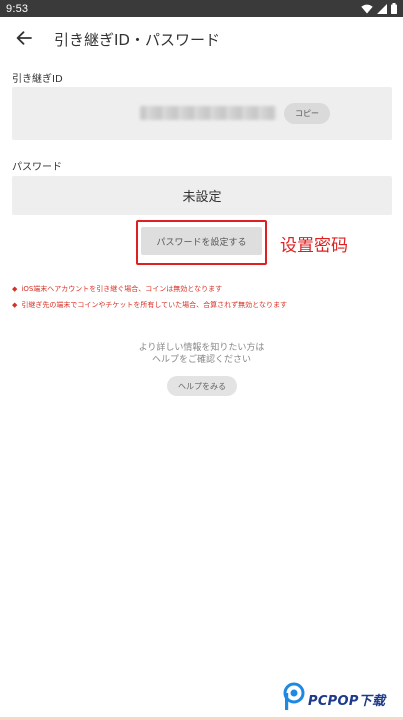 The height and width of the screenshot is (720, 403). What do you see at coordinates (137, 39) in the screenshot?
I see `page-title: 引き継ぎID・パスワード` at bounding box center [137, 39].